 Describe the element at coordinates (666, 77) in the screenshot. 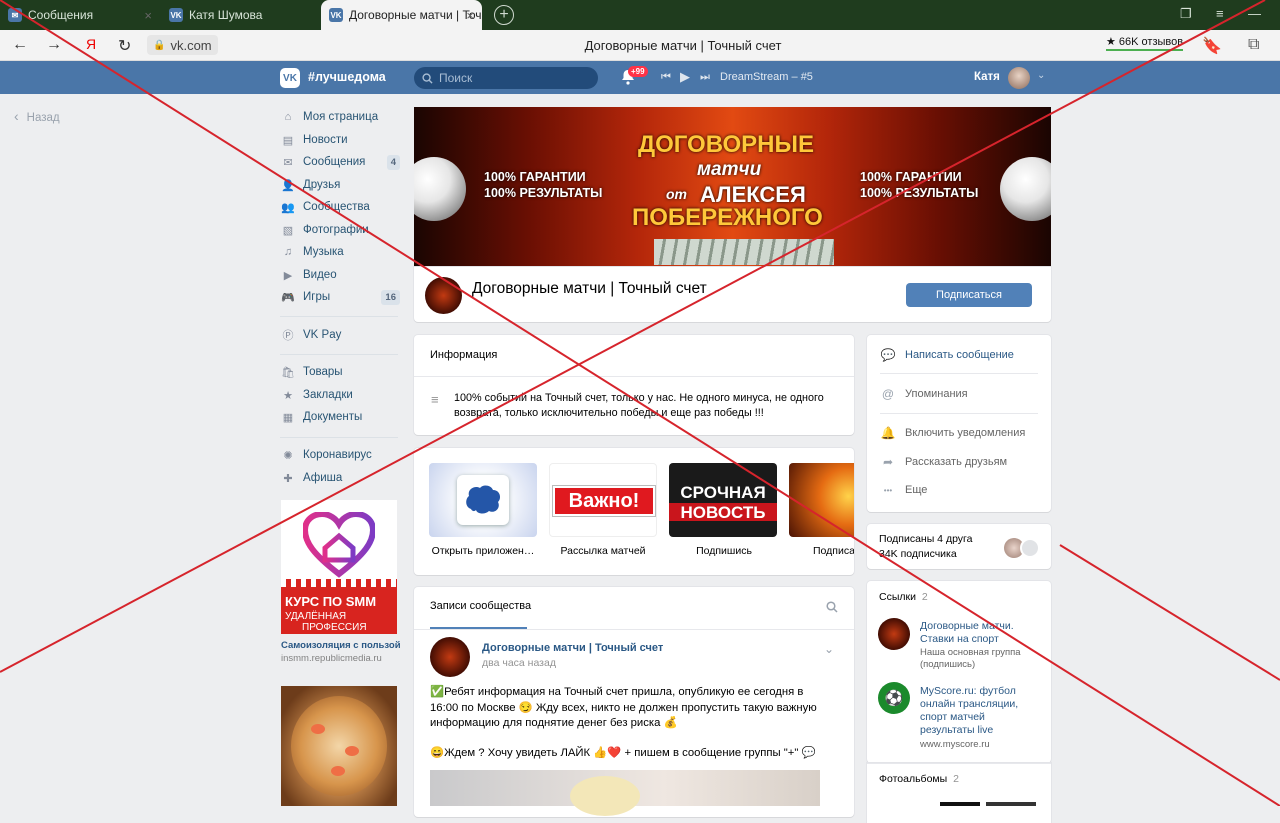

I see `prev-track-icon: ⏮` at that location.